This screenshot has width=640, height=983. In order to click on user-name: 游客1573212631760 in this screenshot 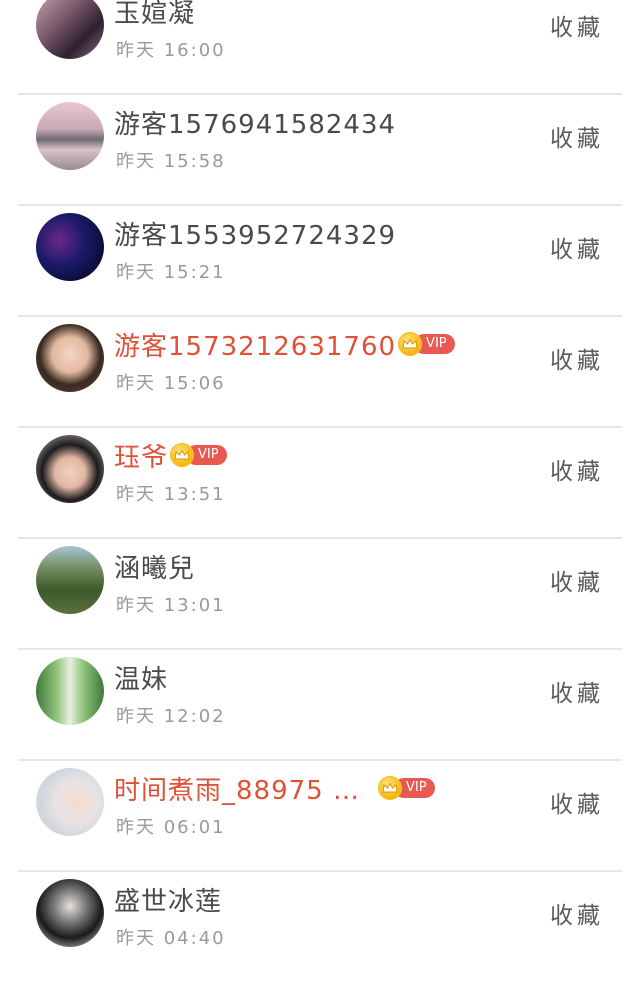, I will do `click(255, 346)`.